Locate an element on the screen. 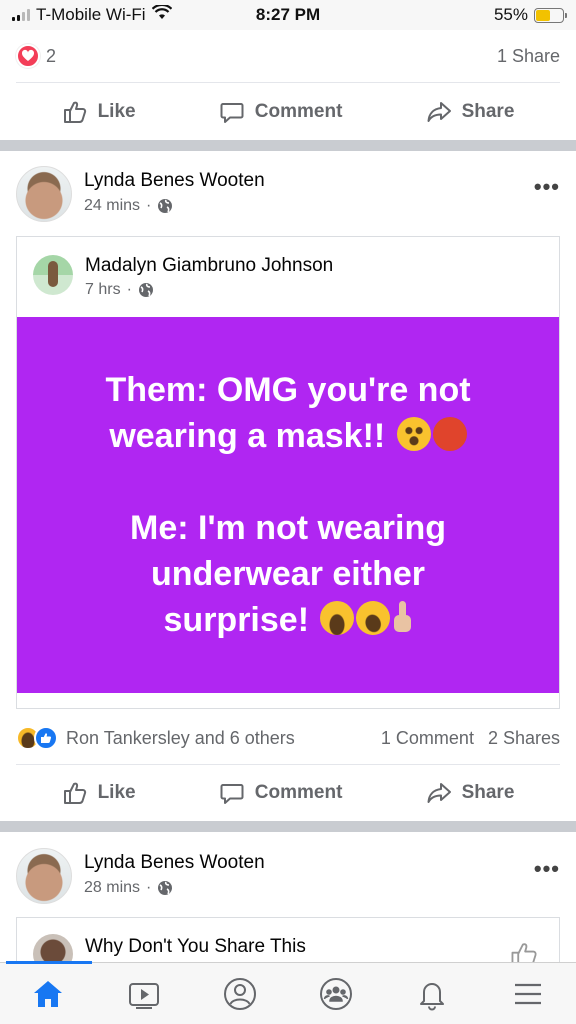 The width and height of the screenshot is (576, 1024). shared-post-time: 7 hrs is located at coordinates (103, 290).